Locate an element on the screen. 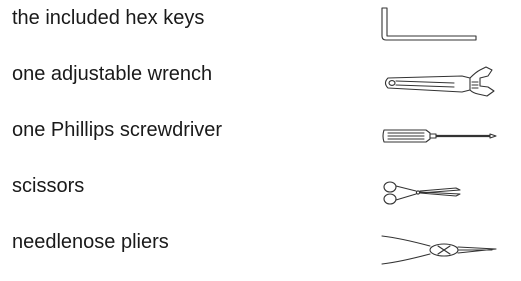 This screenshot has height=281, width=521. tool-label: one Phillips screwdriver is located at coordinates (117, 130).